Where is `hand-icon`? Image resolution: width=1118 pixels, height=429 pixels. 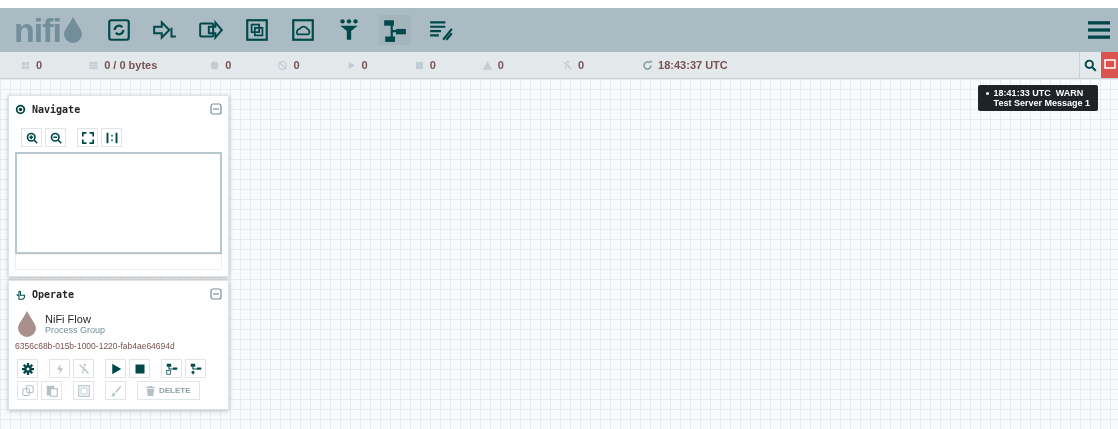 hand-icon is located at coordinates (20, 294).